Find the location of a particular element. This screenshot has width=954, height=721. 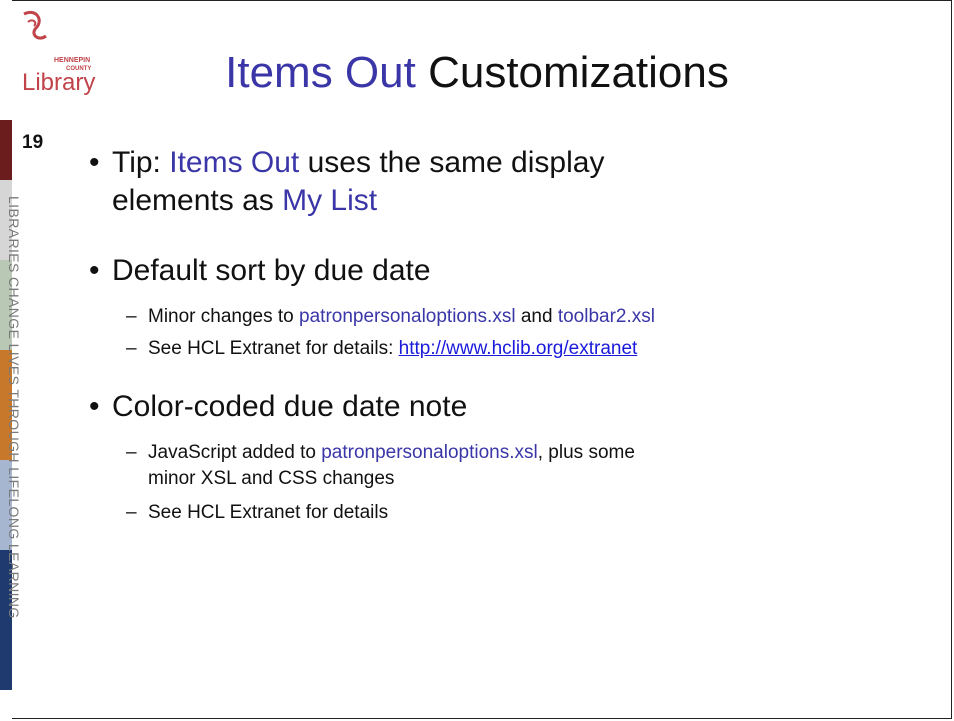

slide-title: Items Out Customizations is located at coordinates (477, 73).